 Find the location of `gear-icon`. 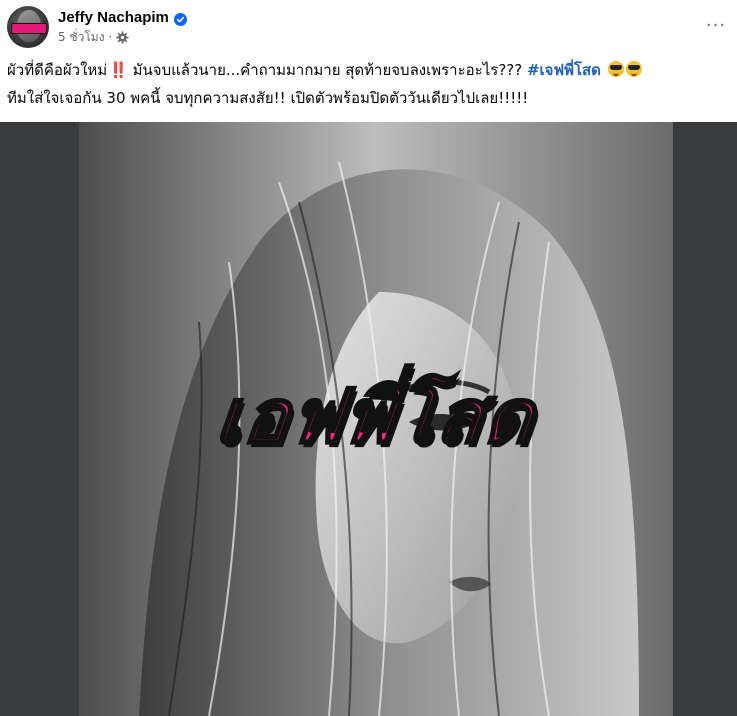

gear-icon is located at coordinates (122, 37).